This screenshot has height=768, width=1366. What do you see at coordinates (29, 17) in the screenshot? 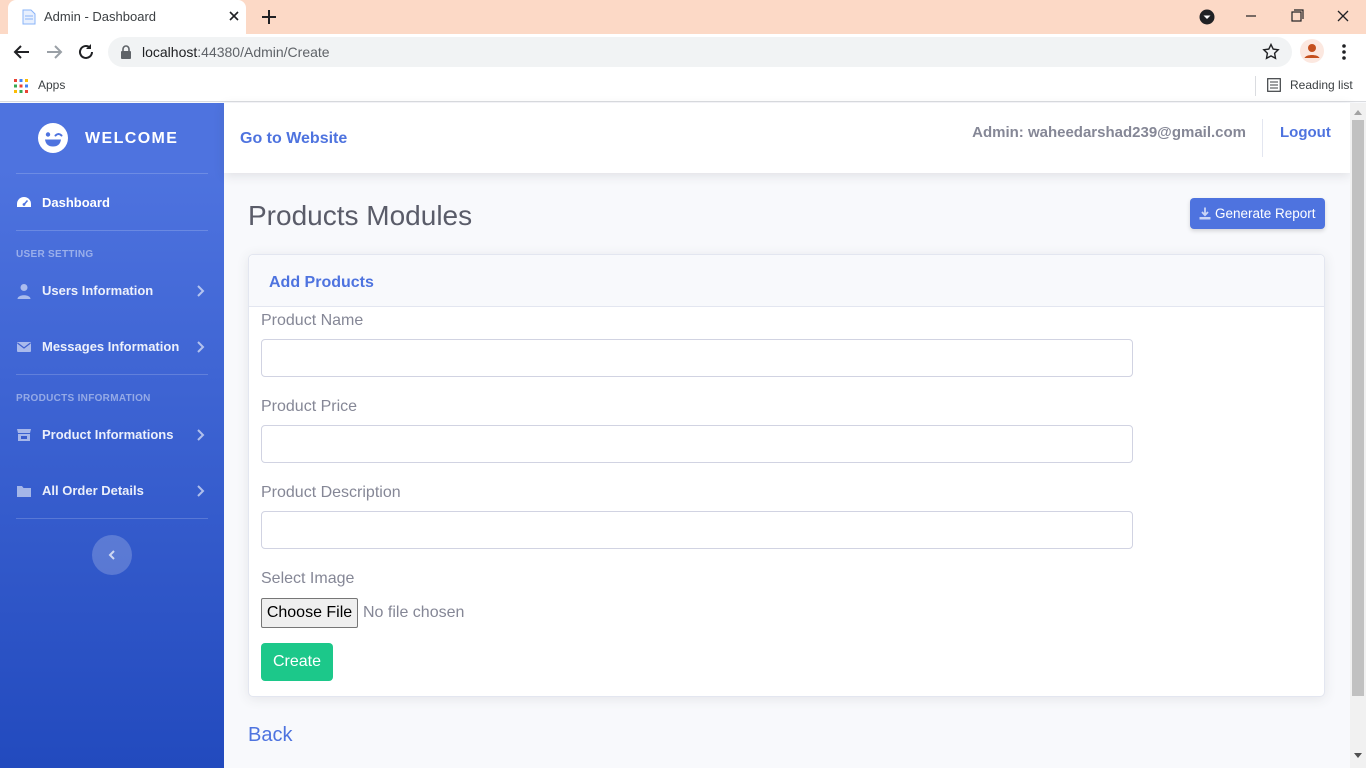
I see `page-favicon-icon` at bounding box center [29, 17].